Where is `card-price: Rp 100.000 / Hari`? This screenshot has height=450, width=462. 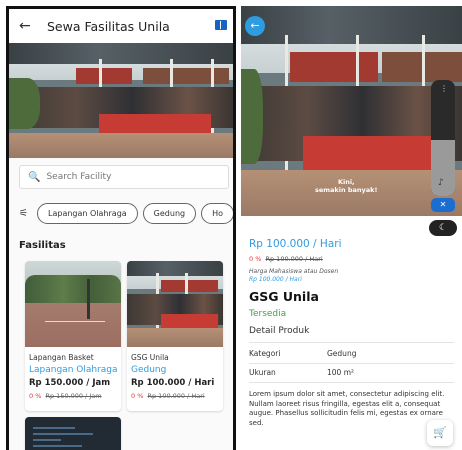
card-price: Rp 100.000 / Hari is located at coordinates (173, 383).